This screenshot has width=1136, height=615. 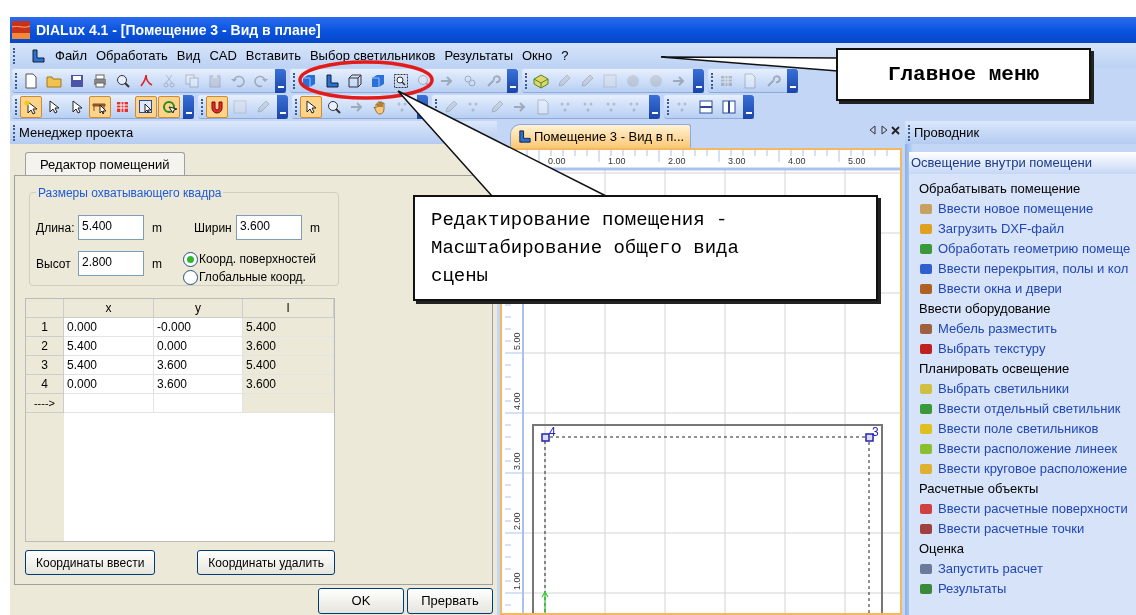 I want to click on callout-text: Главное меню, so click(x=963, y=74).